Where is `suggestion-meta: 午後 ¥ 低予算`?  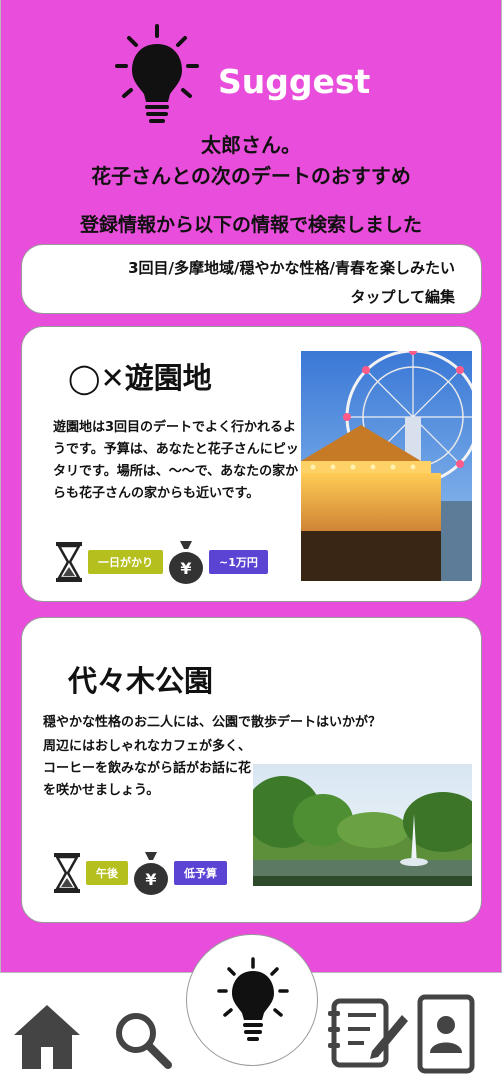
suggestion-meta: 午後 ¥ 低予算 is located at coordinates (139, 873).